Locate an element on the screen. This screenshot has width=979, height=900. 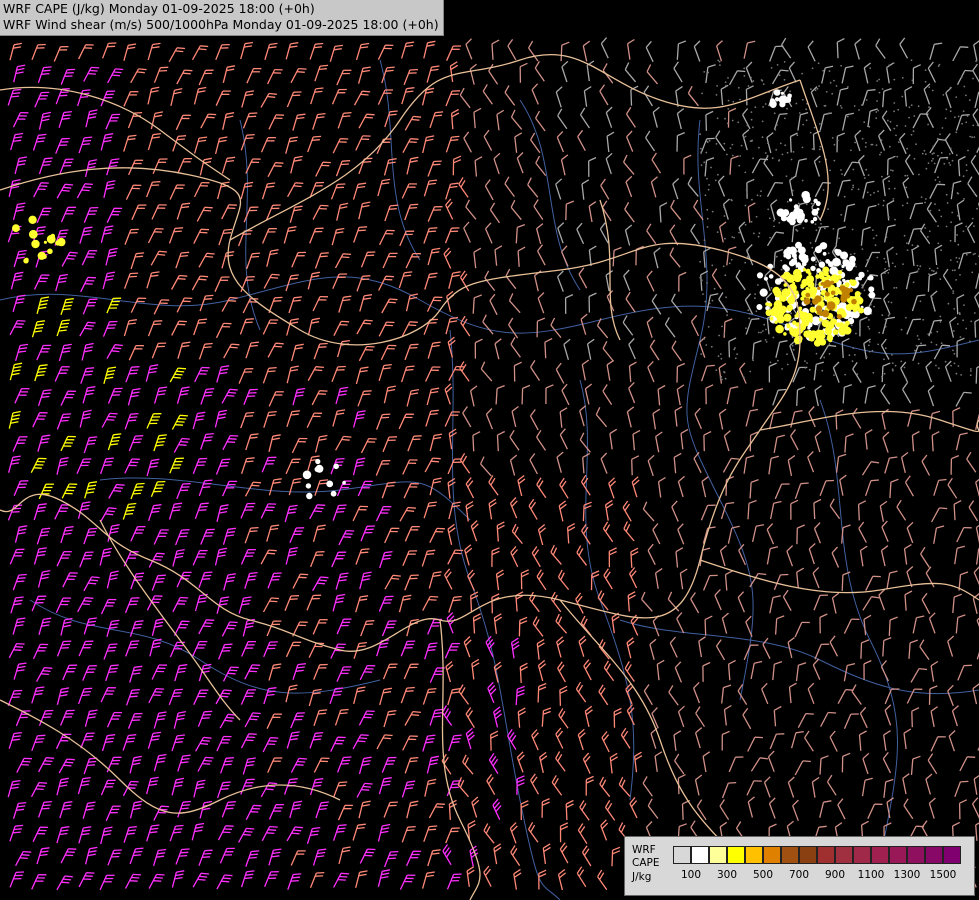
legend-tick-label: 1300 is located at coordinates (907, 875).